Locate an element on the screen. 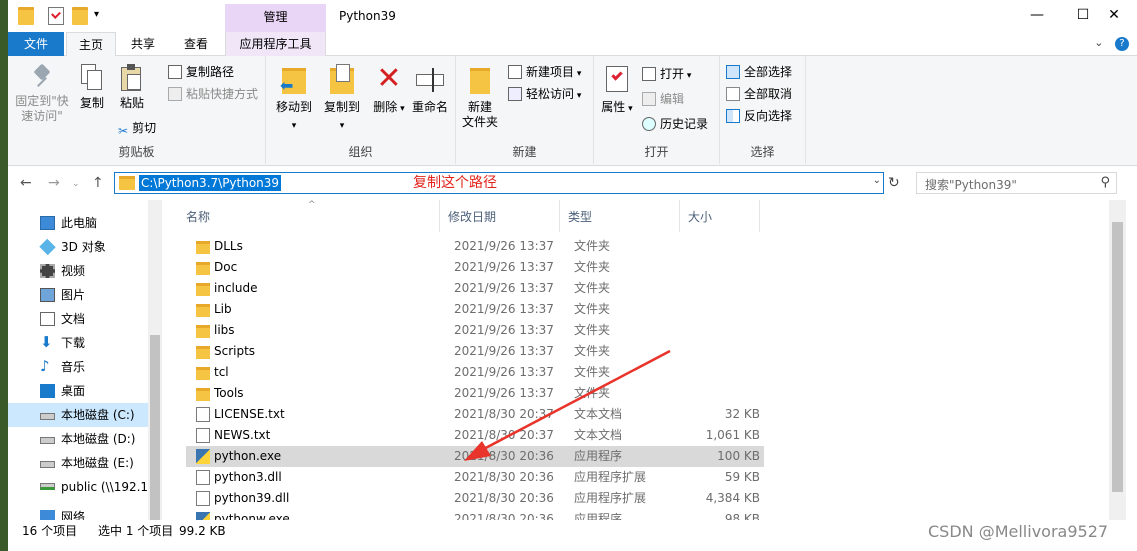 This screenshot has height=551, width=1137. 3d-objects-icon is located at coordinates (47, 247).